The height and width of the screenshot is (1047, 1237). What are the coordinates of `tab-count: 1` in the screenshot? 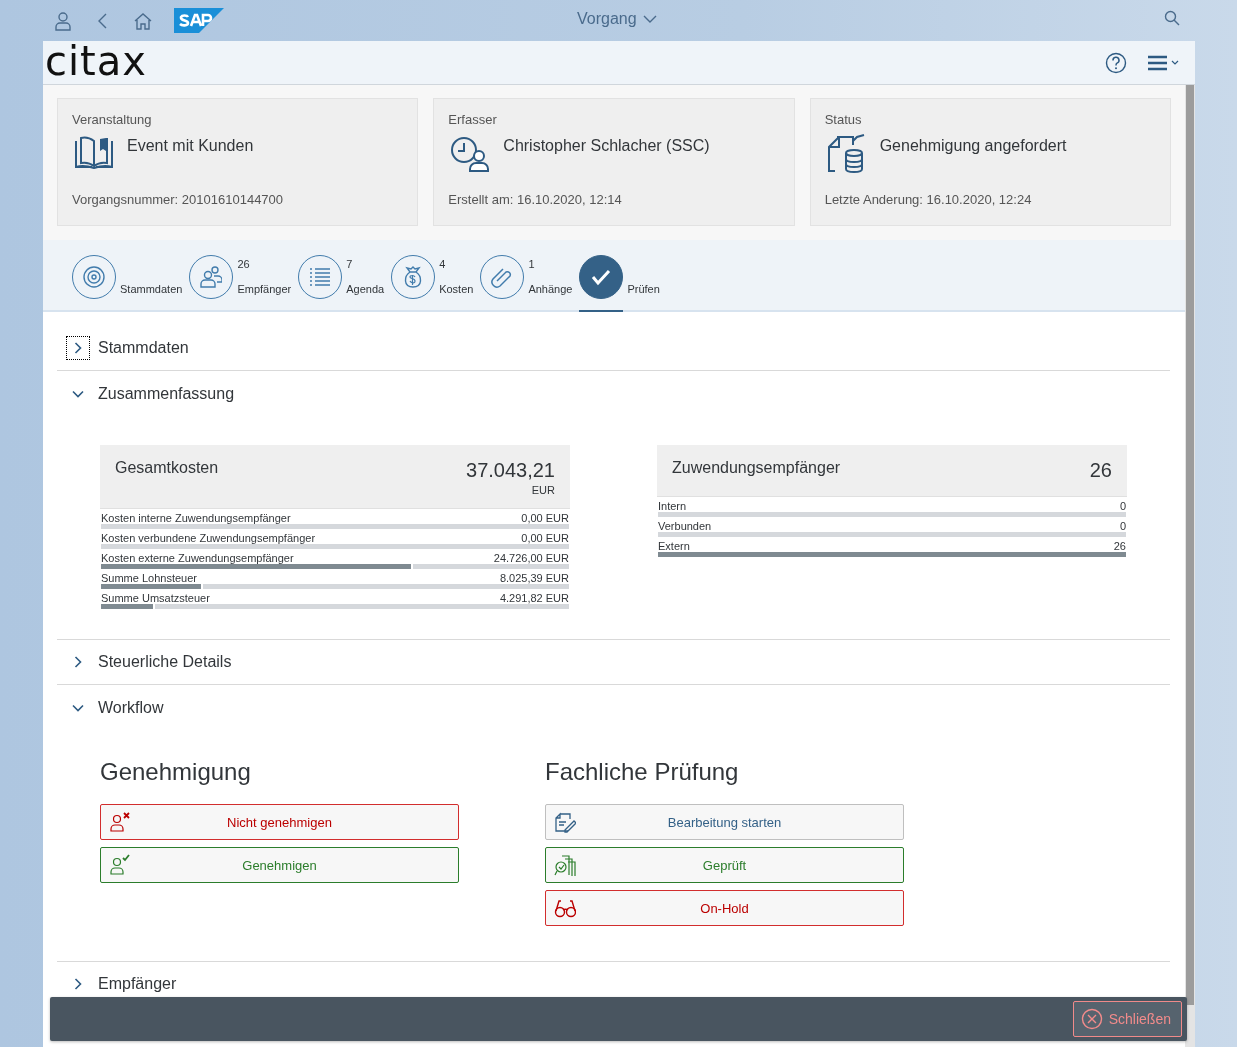 It's located at (532, 264).